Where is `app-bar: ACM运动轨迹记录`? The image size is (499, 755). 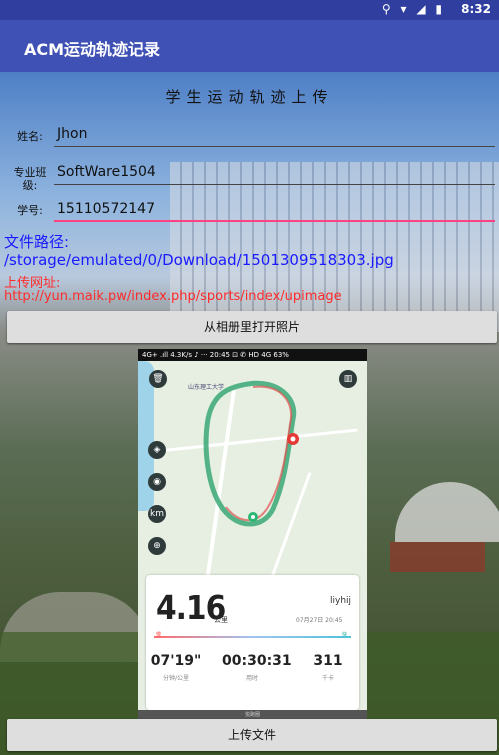
app-bar: ACM运动轨迹记录 is located at coordinates (249, 46).